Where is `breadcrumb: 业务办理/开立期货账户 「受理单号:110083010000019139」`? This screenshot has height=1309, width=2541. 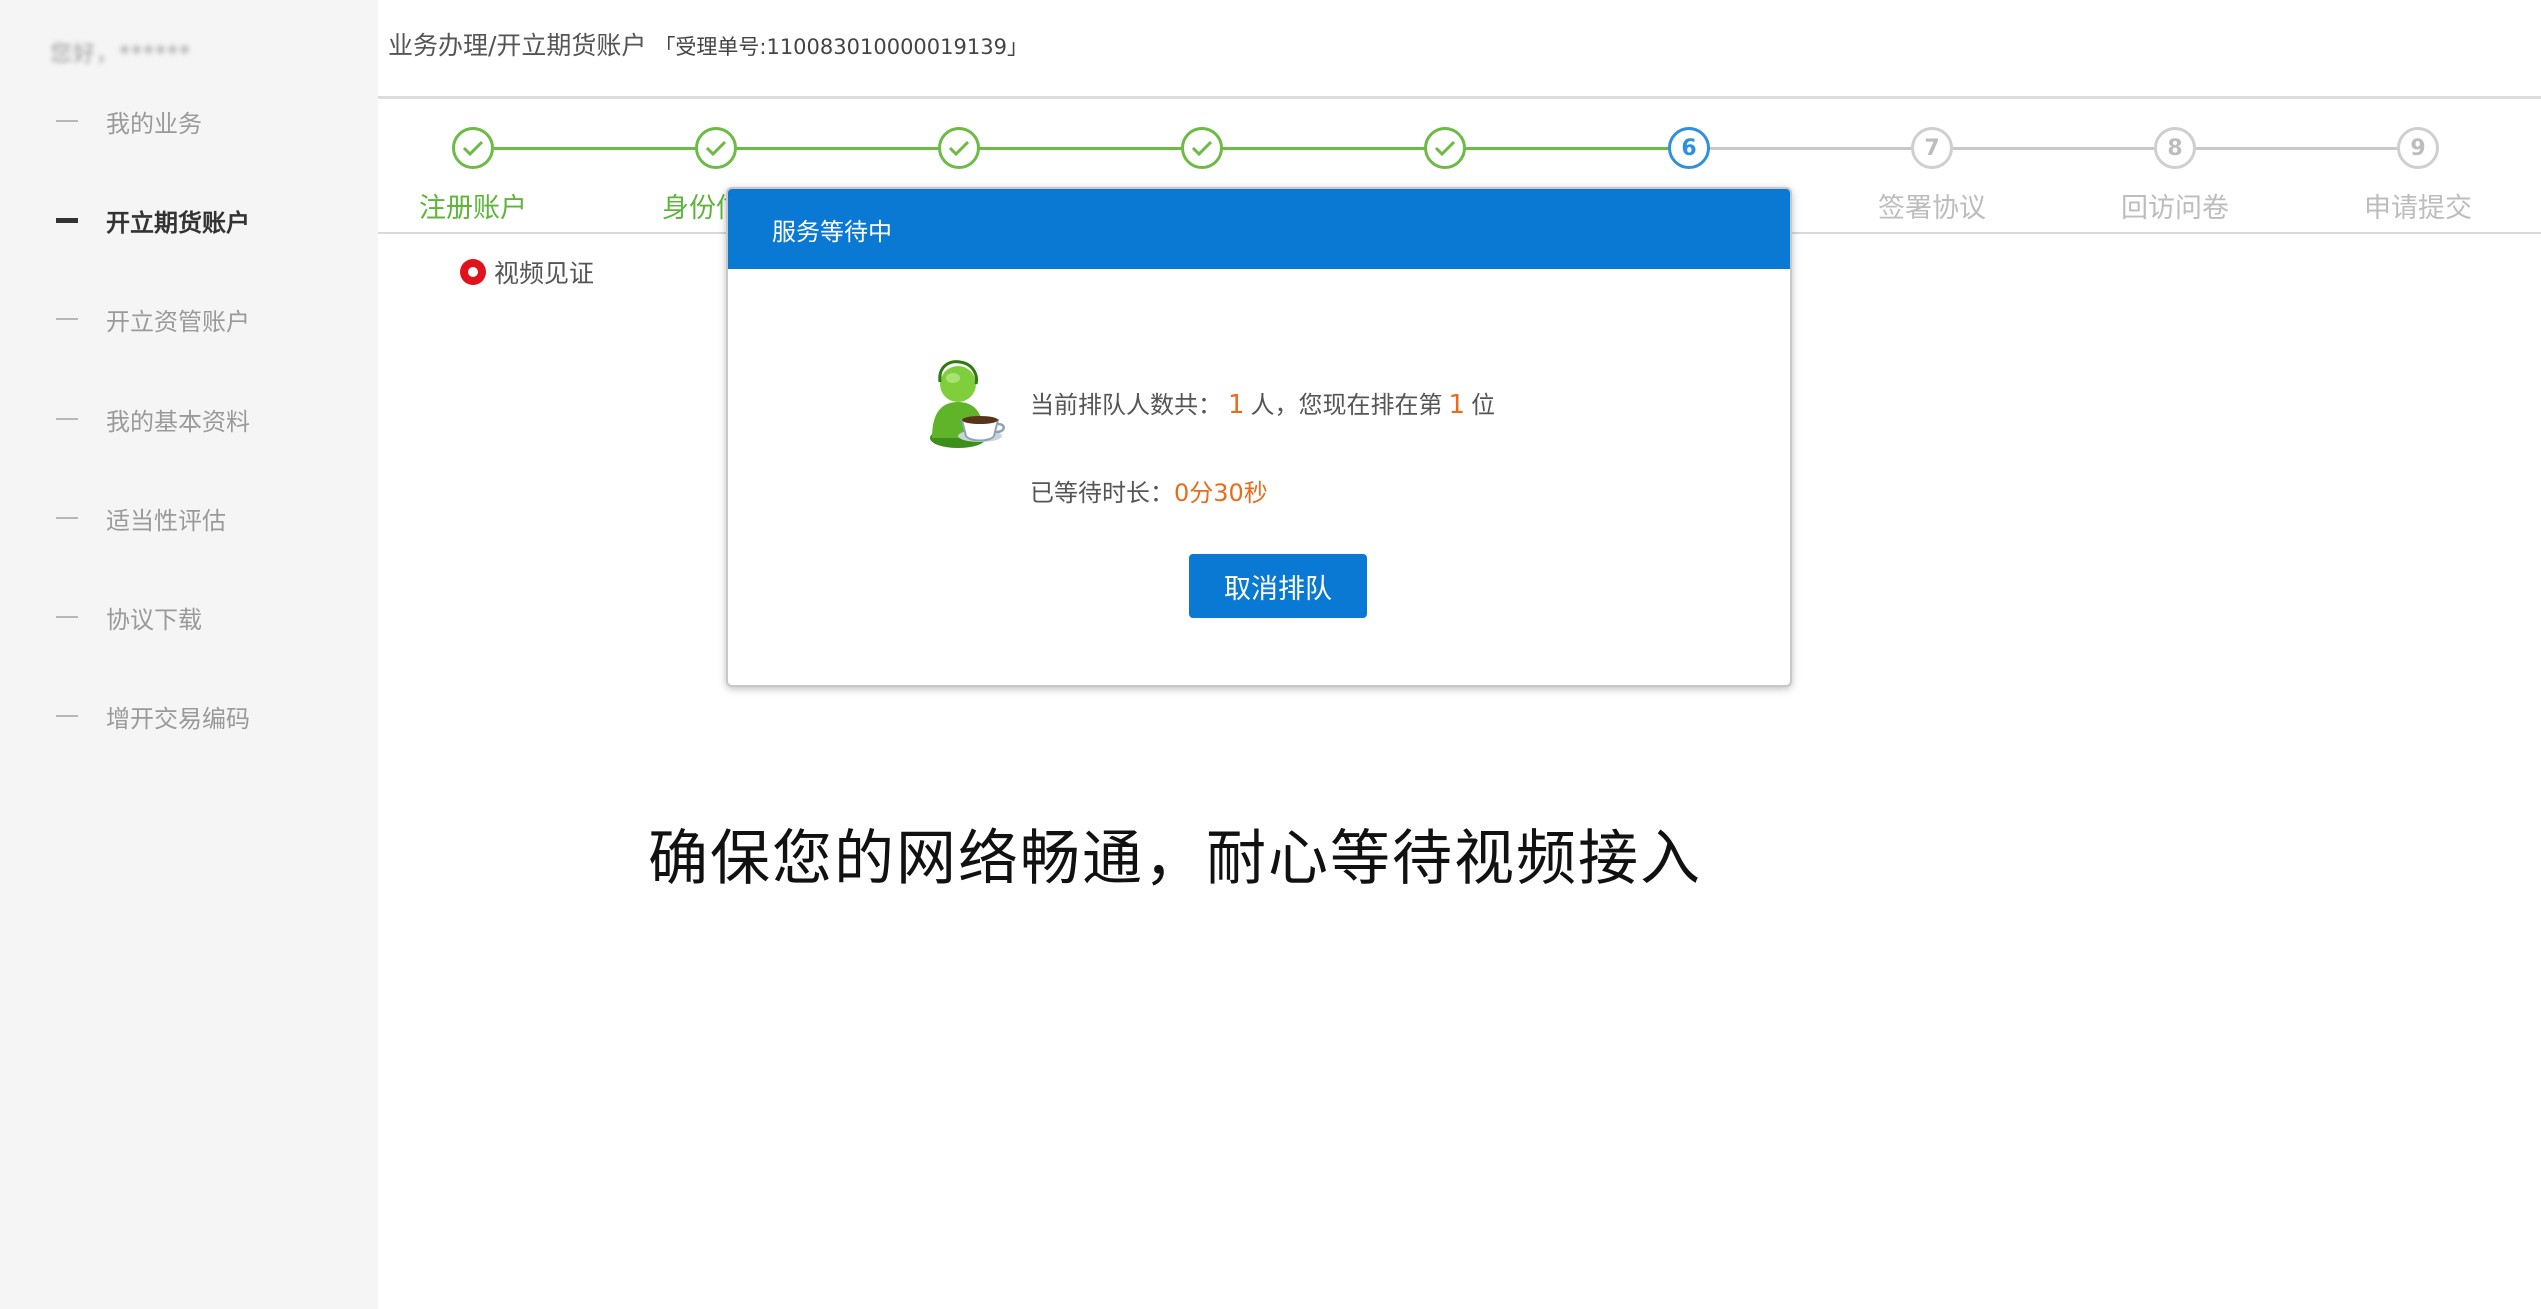 breadcrumb: 业务办理/开立期货账户 「受理单号:110083010000019139」 is located at coordinates (708, 44).